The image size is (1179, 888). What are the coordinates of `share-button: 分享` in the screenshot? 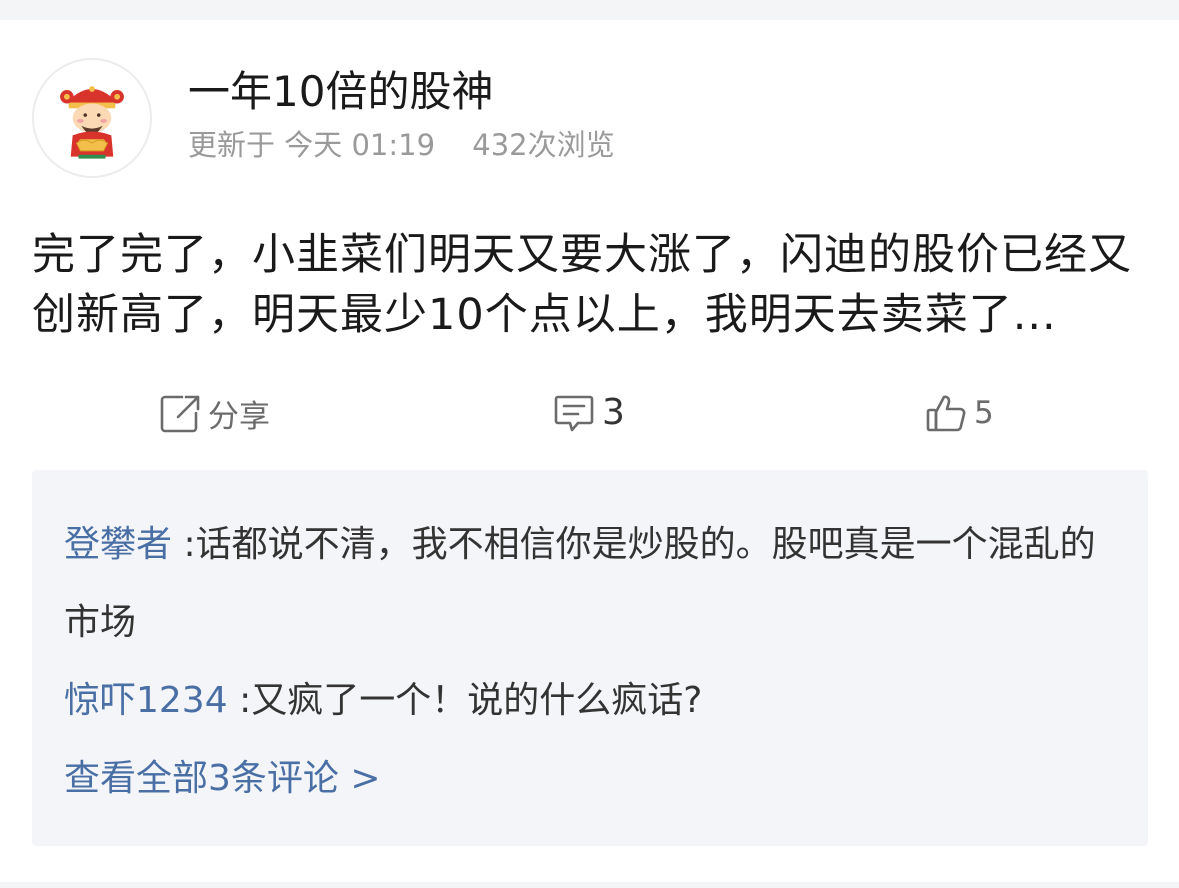 It's located at (214, 413).